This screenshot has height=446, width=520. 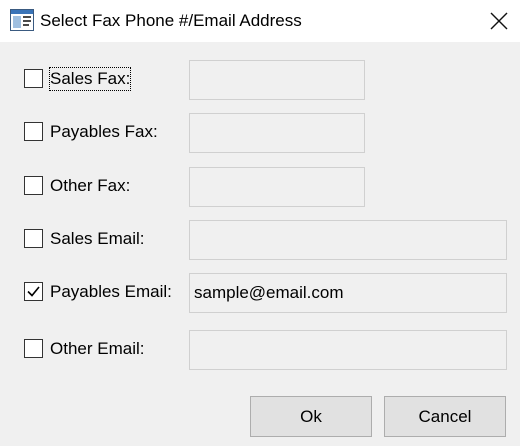 What do you see at coordinates (348, 240) in the screenshot?
I see `sales-email-field` at bounding box center [348, 240].